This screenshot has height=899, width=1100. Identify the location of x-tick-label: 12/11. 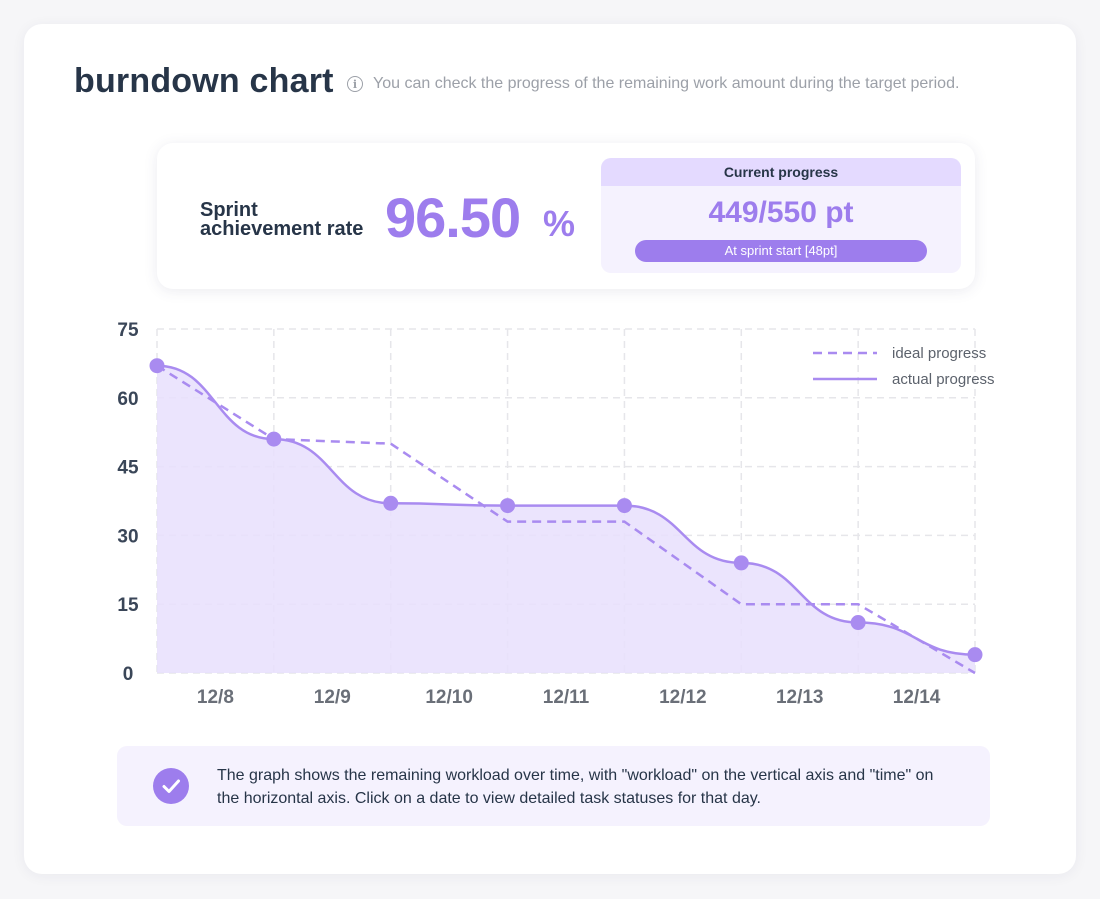
(566, 697).